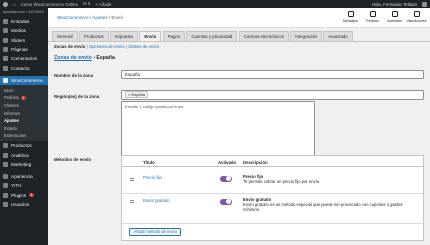  Describe the element at coordinates (150, 36) in the screenshot. I see `tab-envio: Envío` at that location.